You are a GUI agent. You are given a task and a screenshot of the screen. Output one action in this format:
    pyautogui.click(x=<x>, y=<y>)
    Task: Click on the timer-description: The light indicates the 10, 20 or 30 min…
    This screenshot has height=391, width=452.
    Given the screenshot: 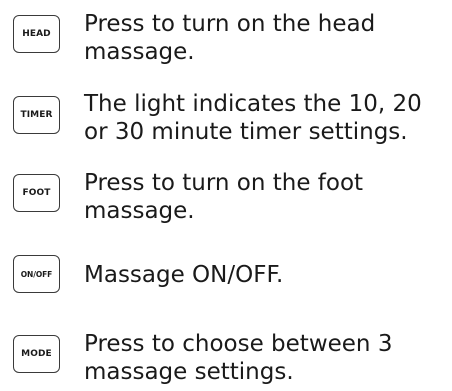 What is the action you would take?
    pyautogui.click(x=253, y=118)
    